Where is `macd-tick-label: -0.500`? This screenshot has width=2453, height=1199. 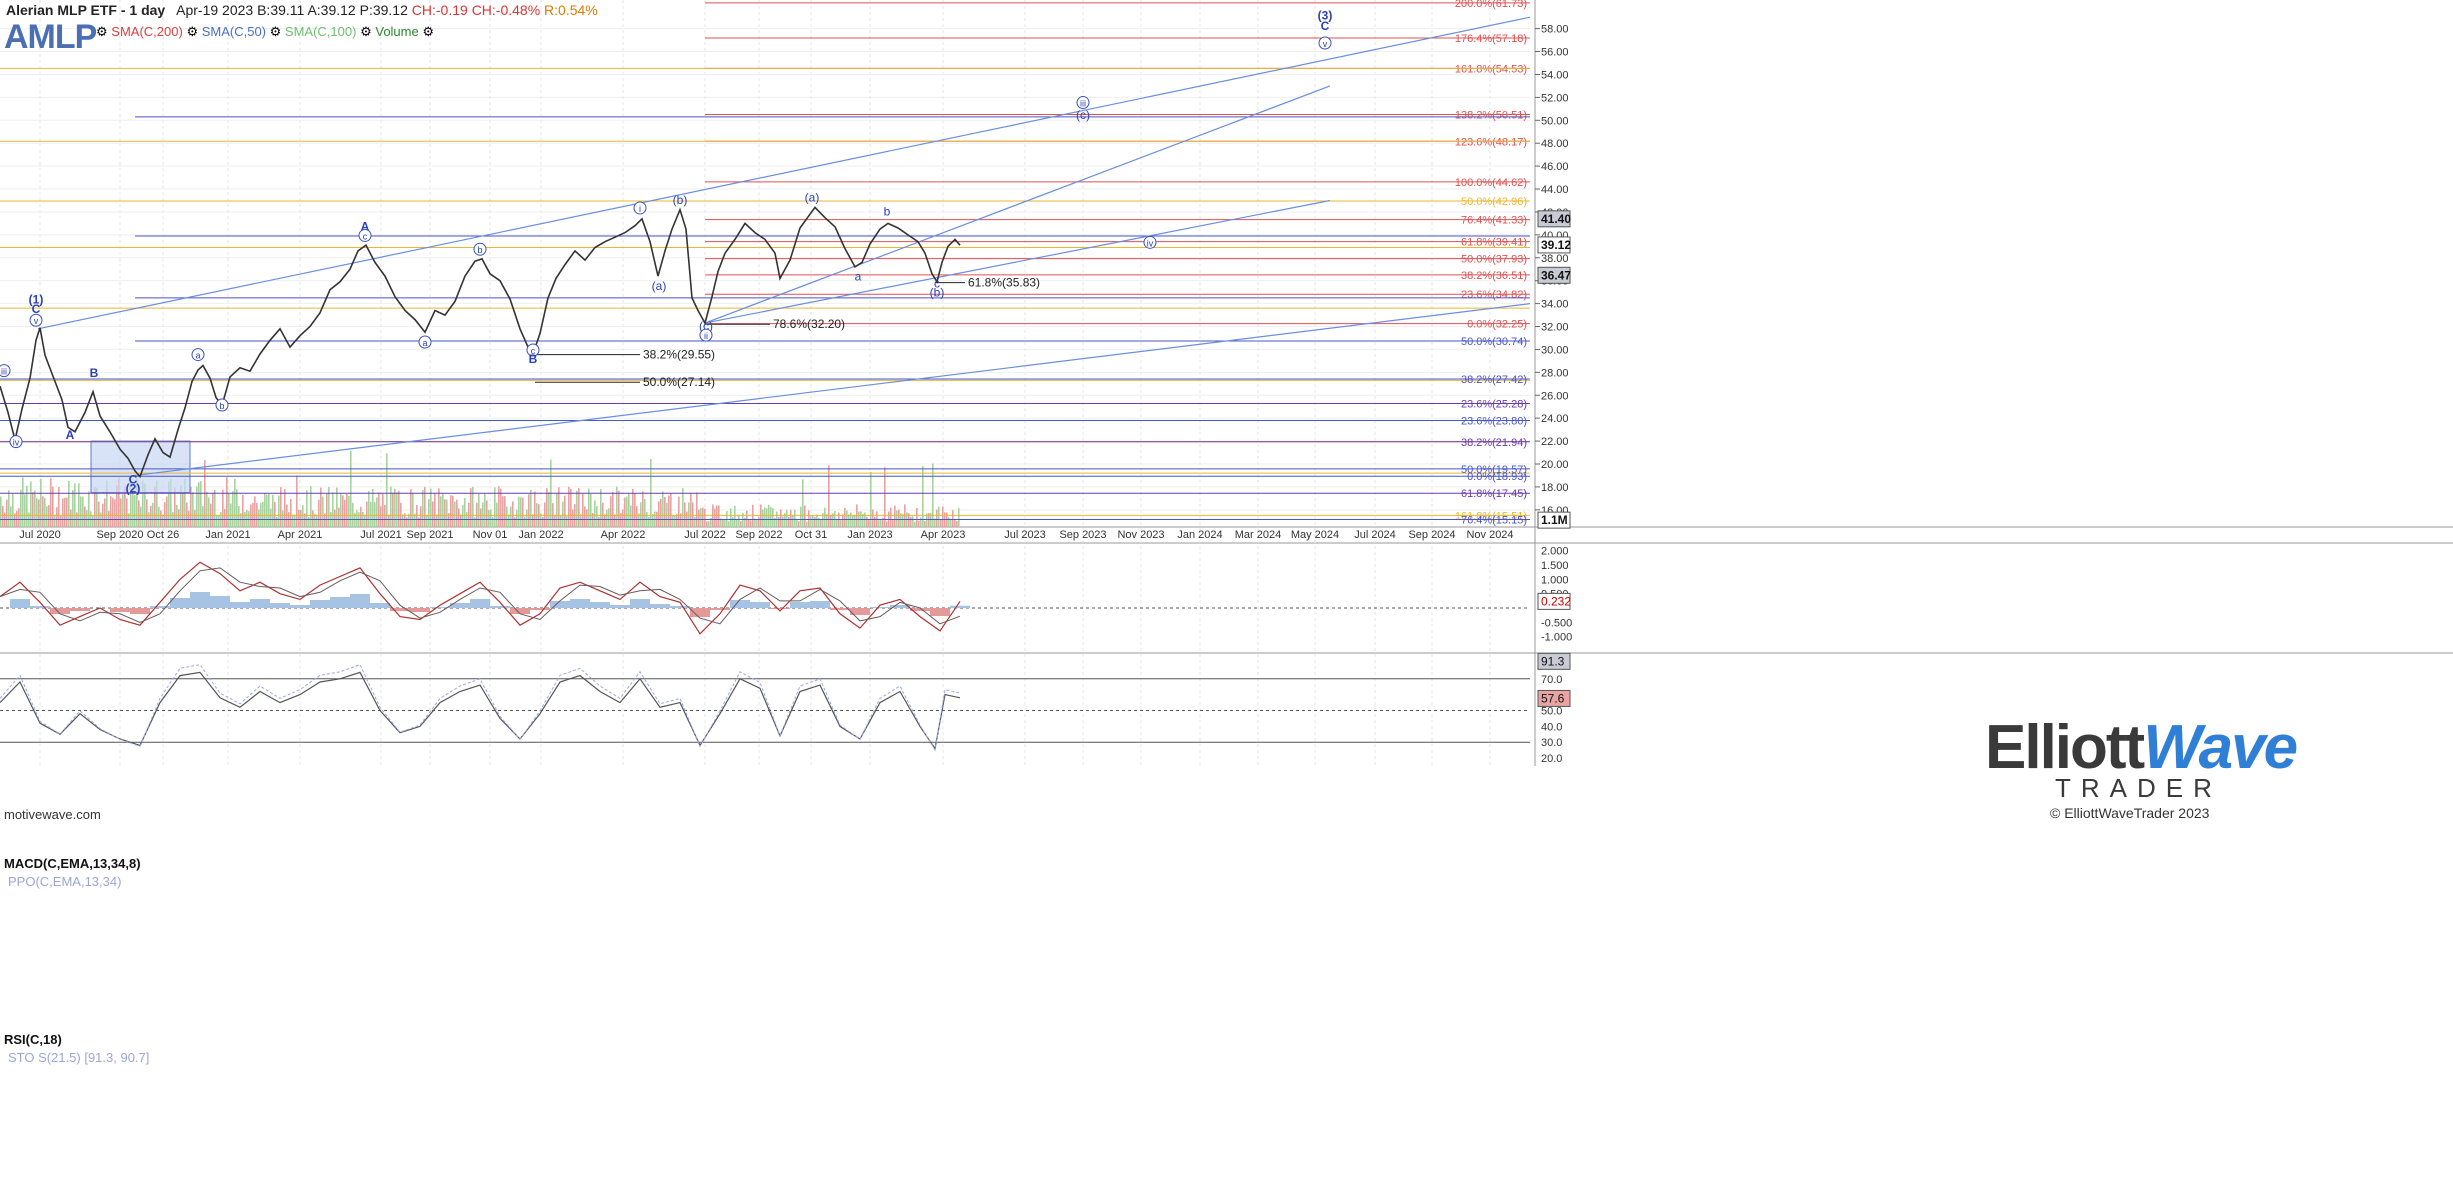
macd-tick-label: -0.500 is located at coordinates (1556, 623).